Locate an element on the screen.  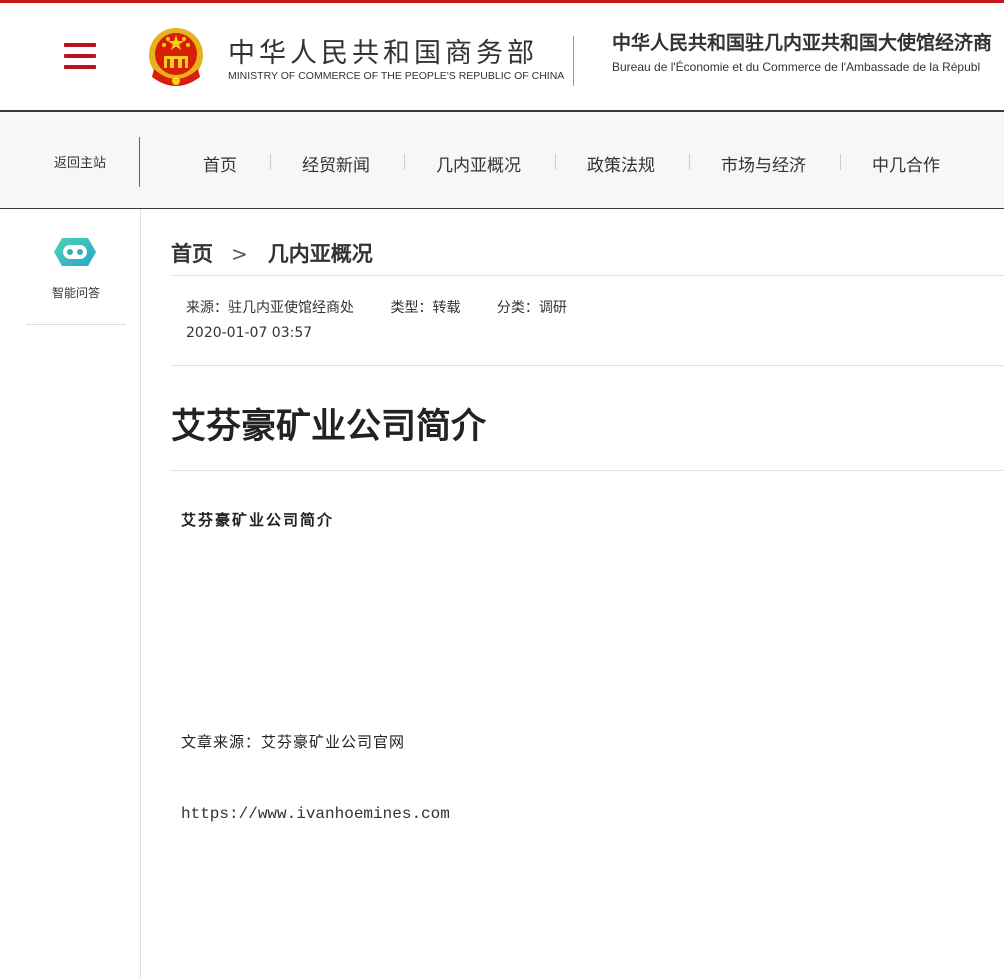
nav-divider is located at coordinates (139, 162).